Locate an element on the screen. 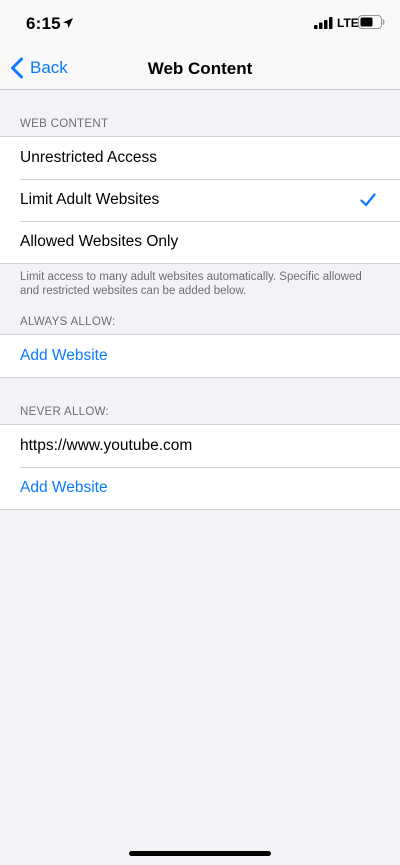 This screenshot has width=400, height=865. navigation-bar: Back Web Content is located at coordinates (200, 68).